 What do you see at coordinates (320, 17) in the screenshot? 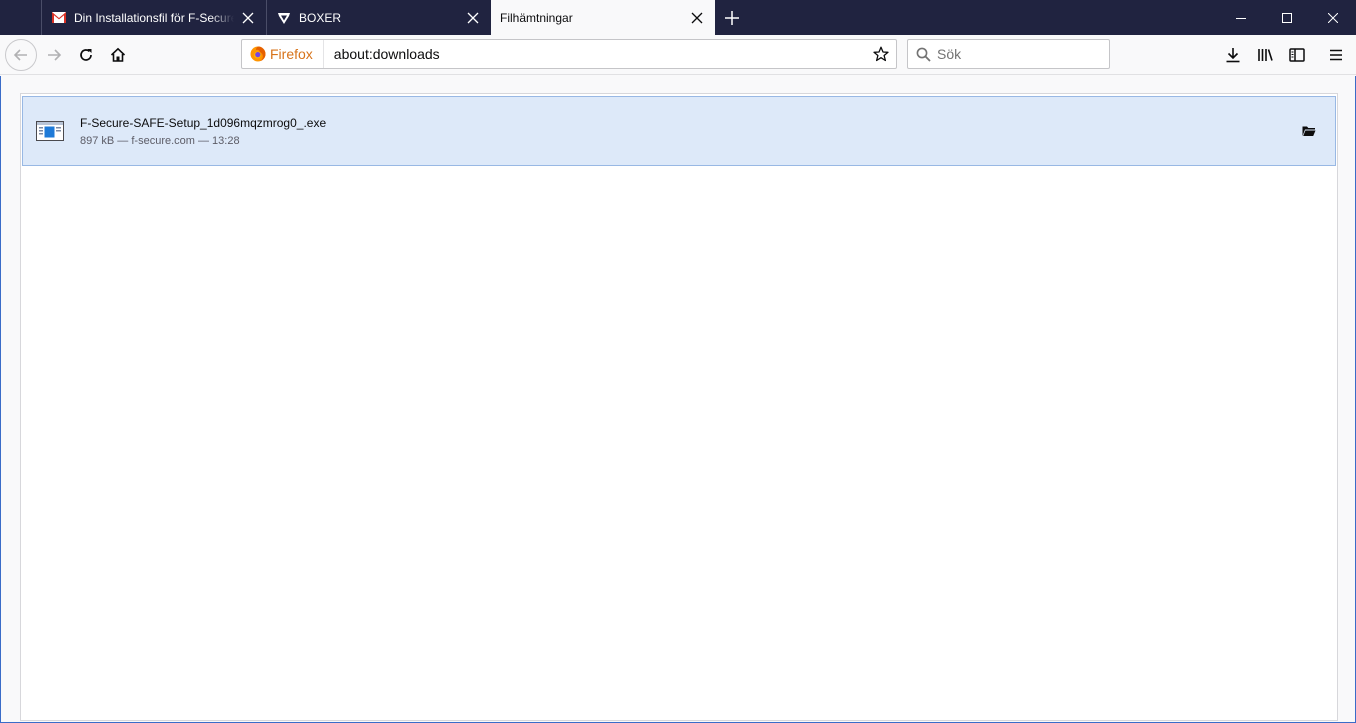
I see `tab-title: BOXER` at bounding box center [320, 17].